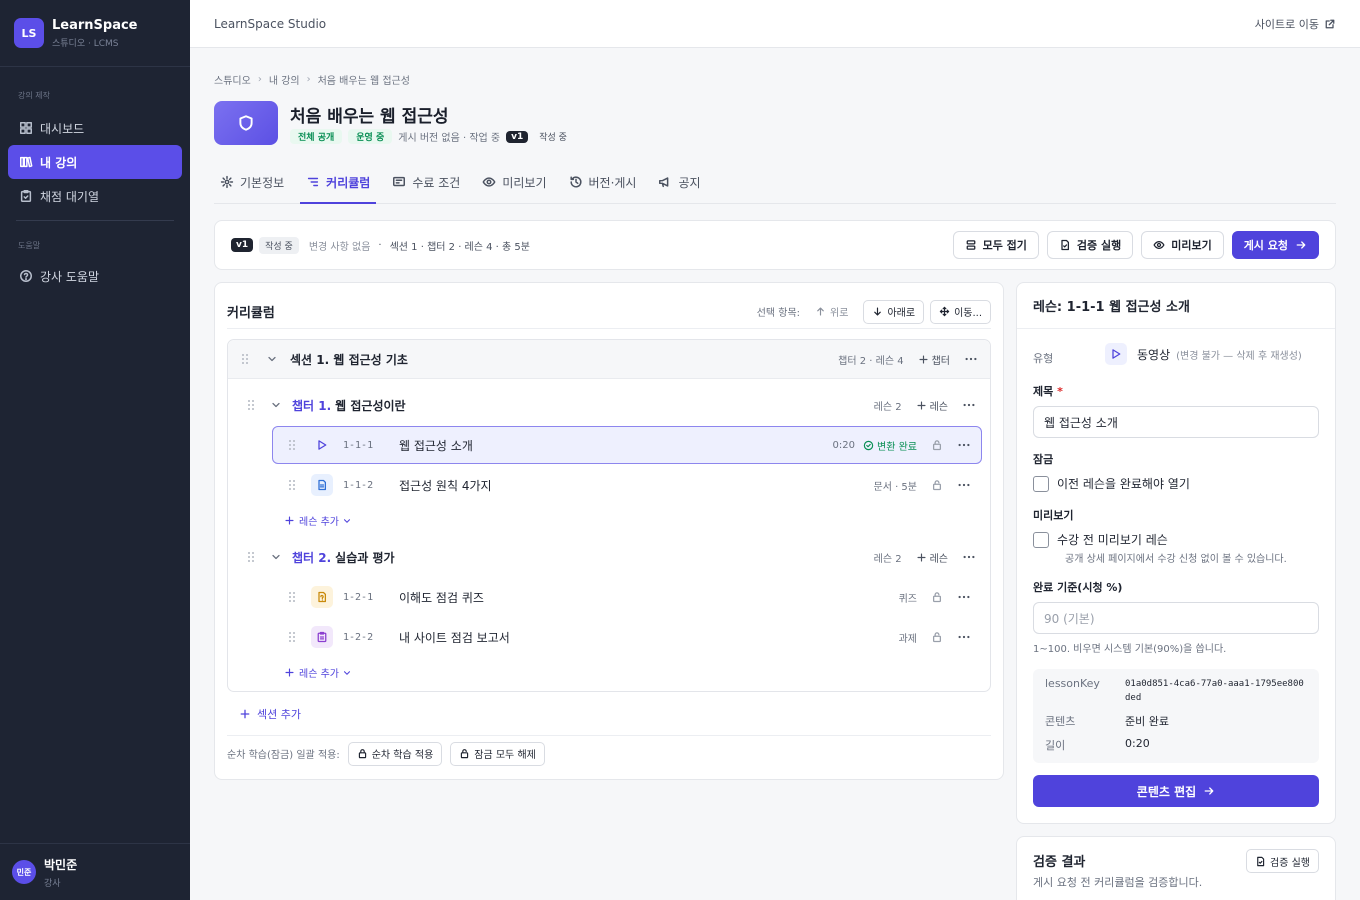 This screenshot has width=1360, height=900. I want to click on preview-button: 미리보기, so click(1182, 245).